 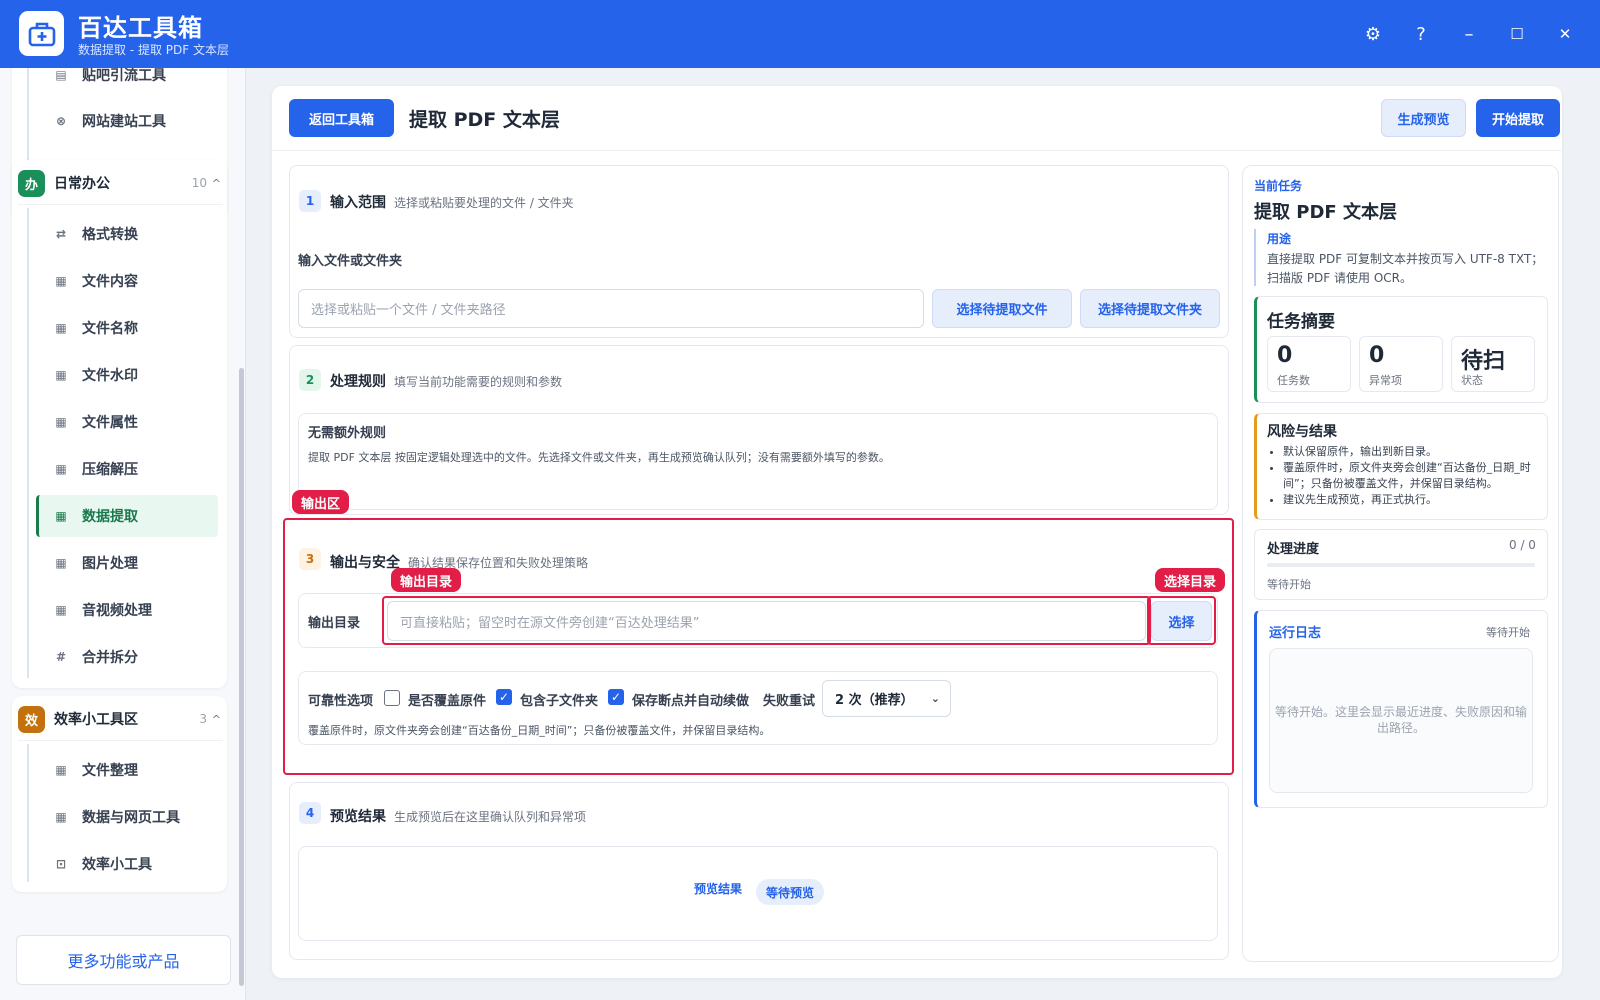 I want to click on sidebar-item-efficiency-tools: ⊡ 效率小工具, so click(x=127, y=864).